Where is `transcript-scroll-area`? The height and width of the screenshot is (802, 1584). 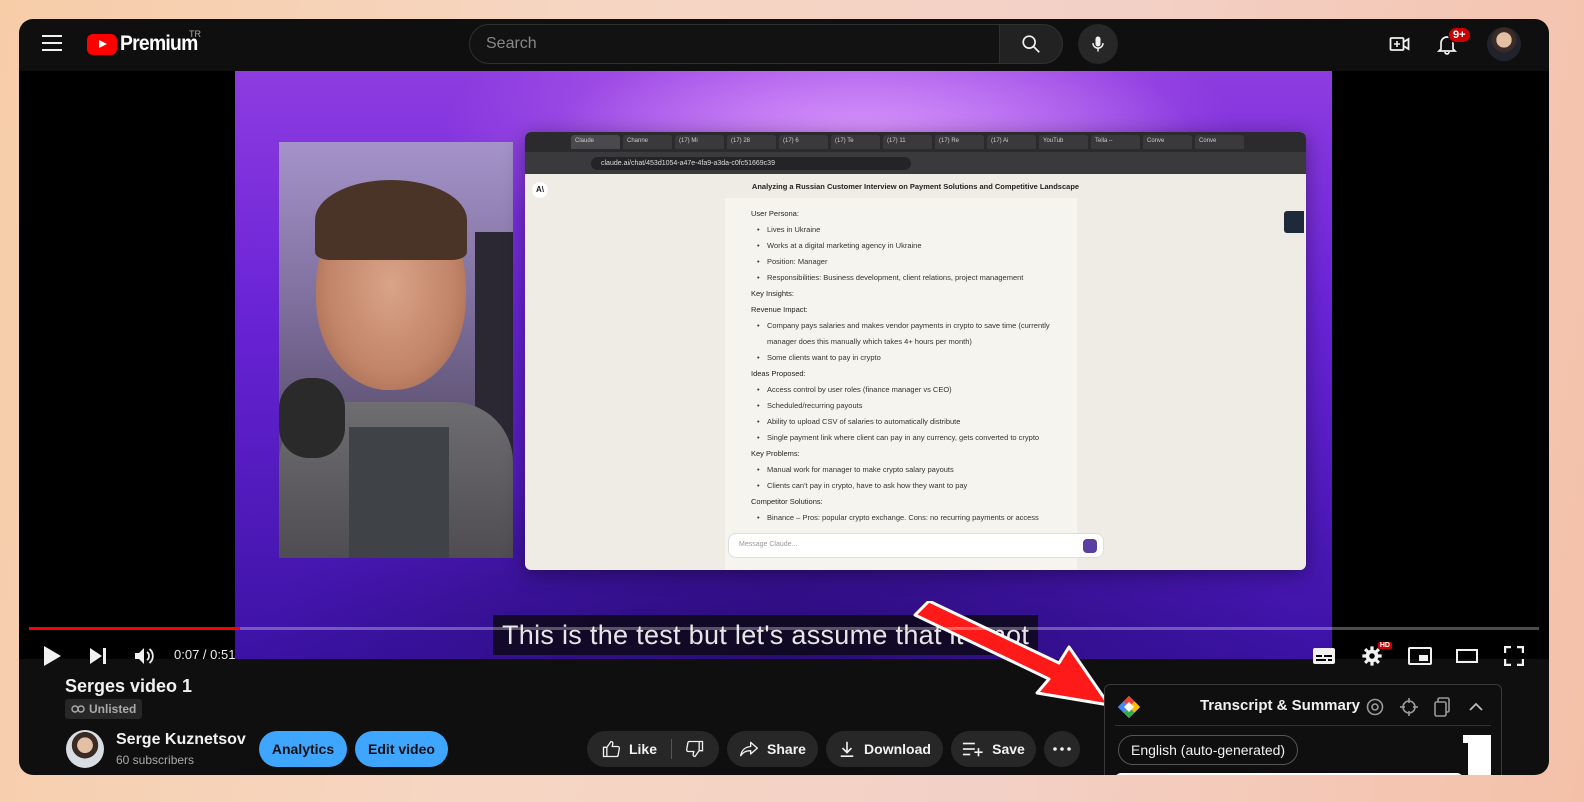
transcript-scroll-area is located at coordinates (1477, 755).